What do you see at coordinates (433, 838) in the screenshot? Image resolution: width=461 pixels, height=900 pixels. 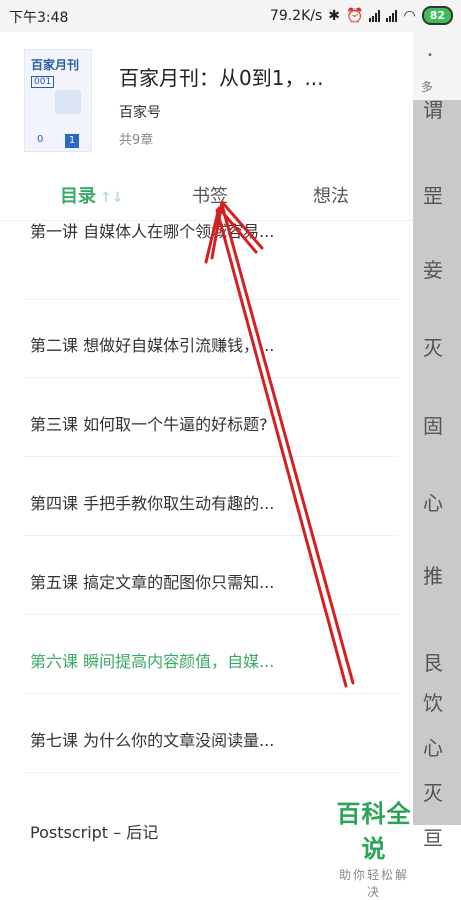 I see `reader-page-glyph: 亘` at bounding box center [433, 838].